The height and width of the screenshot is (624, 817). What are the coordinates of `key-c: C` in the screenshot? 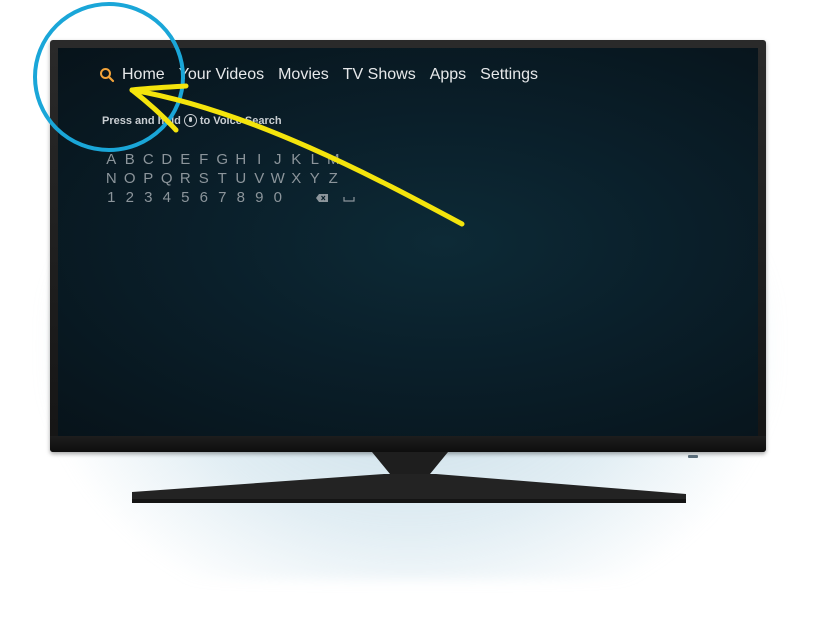 It's located at (148, 159).